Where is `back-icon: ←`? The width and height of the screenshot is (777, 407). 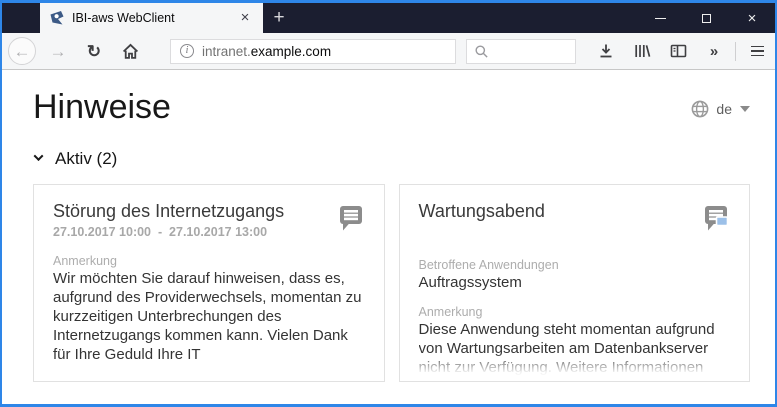
back-icon: ← is located at coordinates (22, 51).